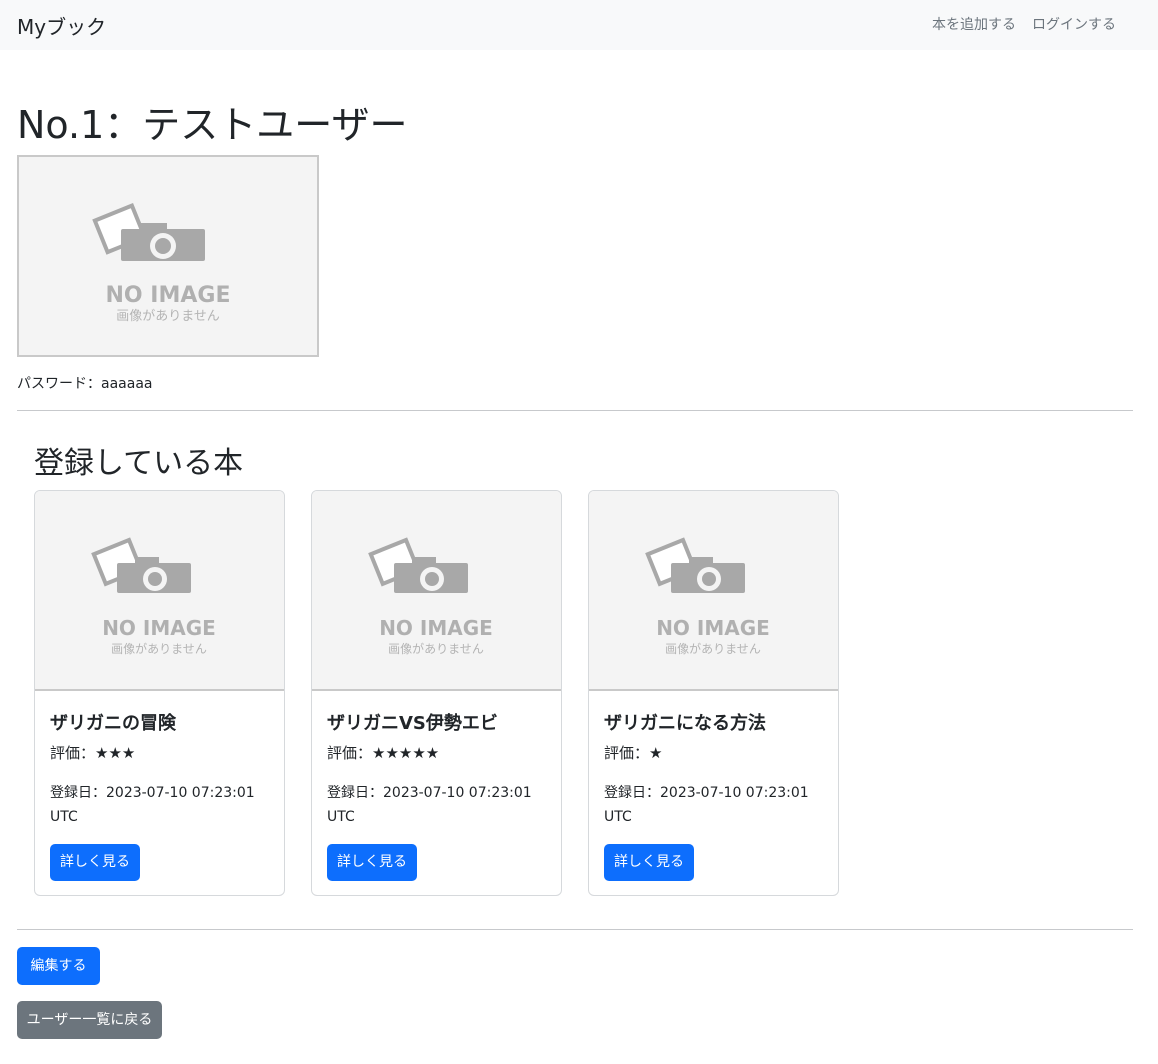 The image size is (1158, 1064). What do you see at coordinates (685, 723) in the screenshot?
I see `book-title: ザリガニになる方法` at bounding box center [685, 723].